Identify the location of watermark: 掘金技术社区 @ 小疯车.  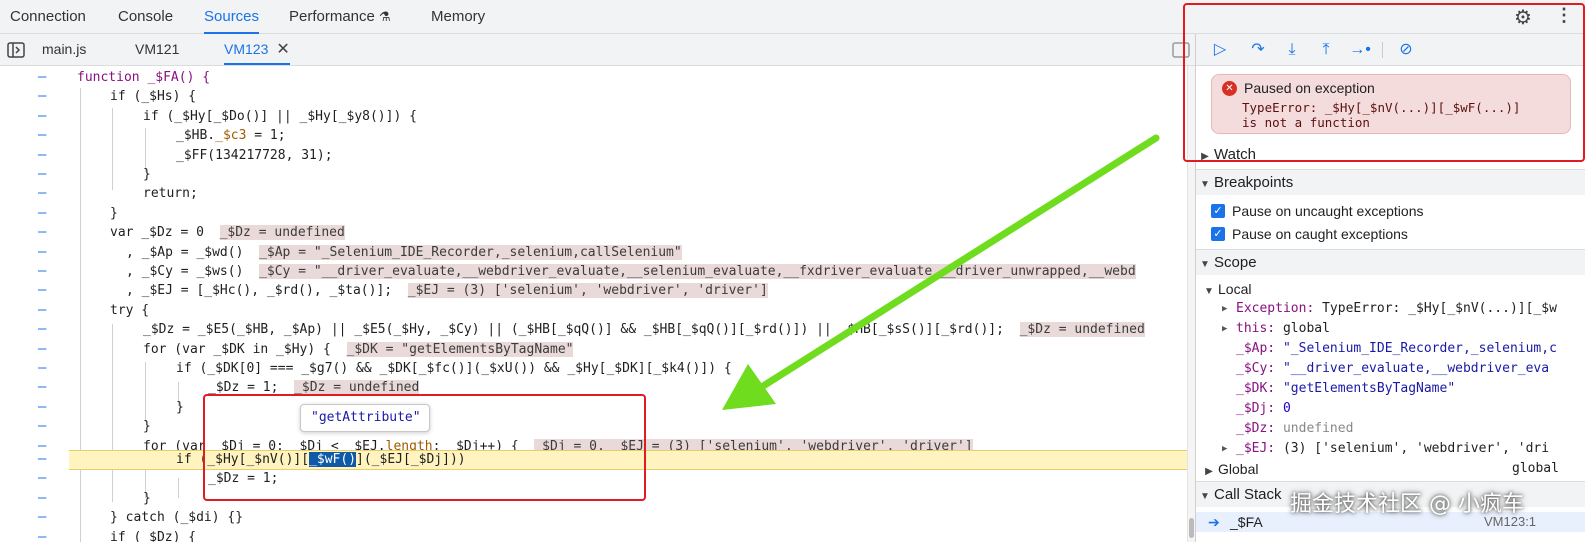
(1407, 504).